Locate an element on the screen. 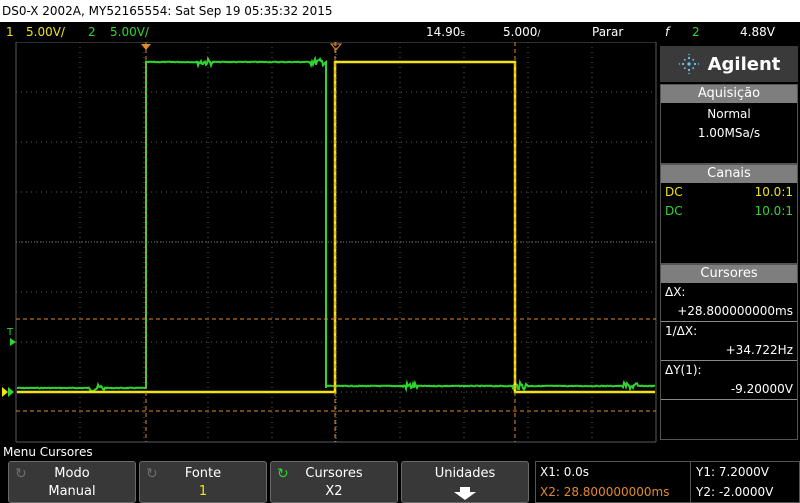  acquisition-mode: Normal is located at coordinates (729, 114).